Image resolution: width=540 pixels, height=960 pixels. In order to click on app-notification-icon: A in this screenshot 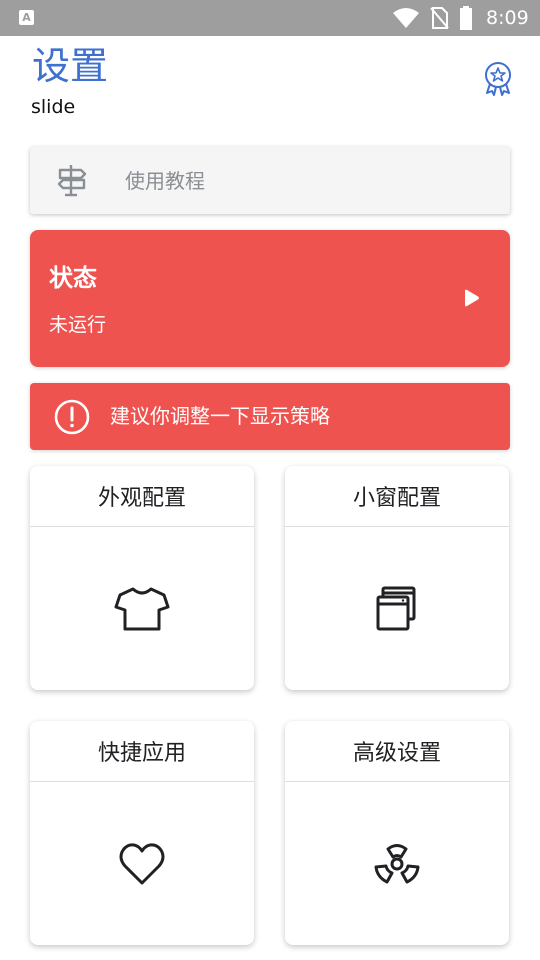, I will do `click(26, 17)`.